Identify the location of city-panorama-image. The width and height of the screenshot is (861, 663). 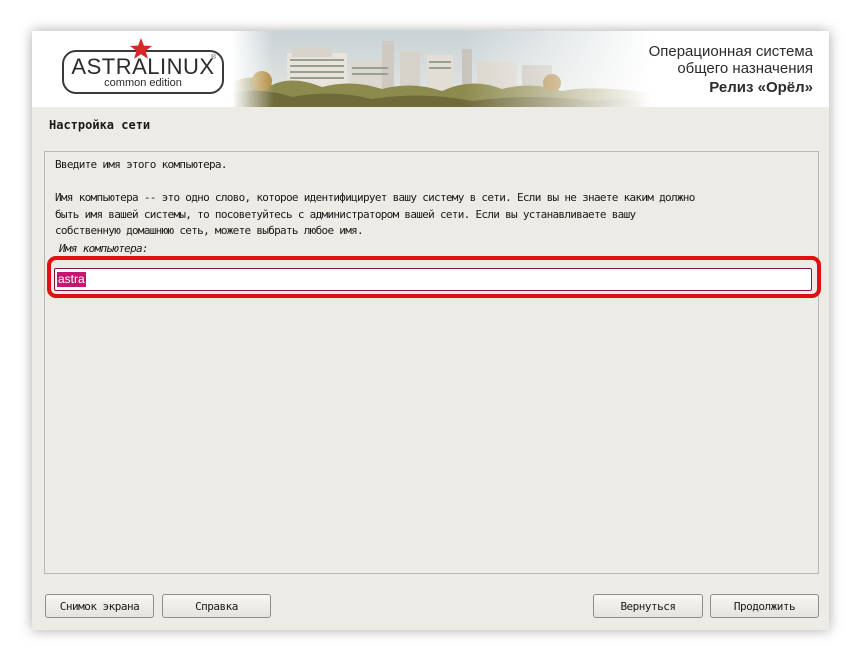
(442, 69).